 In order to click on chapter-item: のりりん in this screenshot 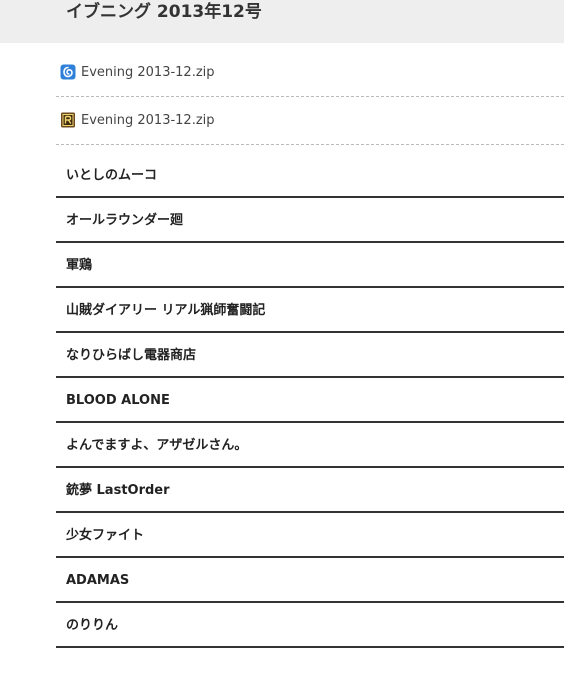, I will do `click(310, 625)`.